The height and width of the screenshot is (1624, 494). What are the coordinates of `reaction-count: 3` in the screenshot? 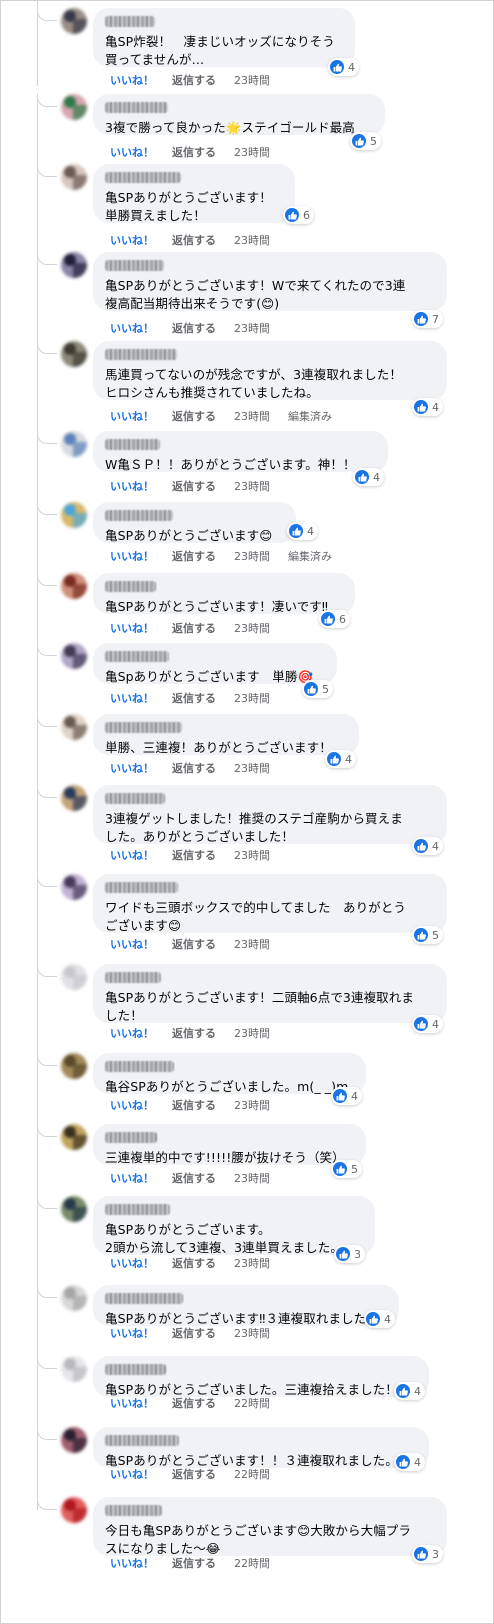 It's located at (427, 1554).